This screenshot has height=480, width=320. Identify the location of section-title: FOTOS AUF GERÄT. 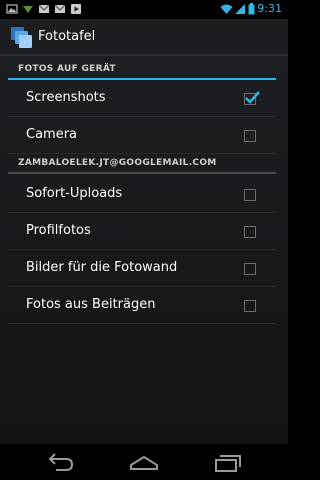
(67, 69).